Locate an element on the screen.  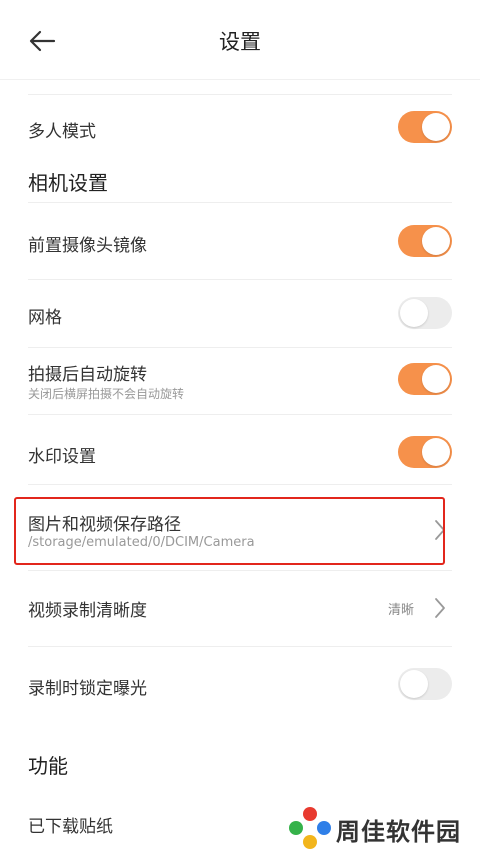
chevron-right-icon is located at coordinates (440, 608).